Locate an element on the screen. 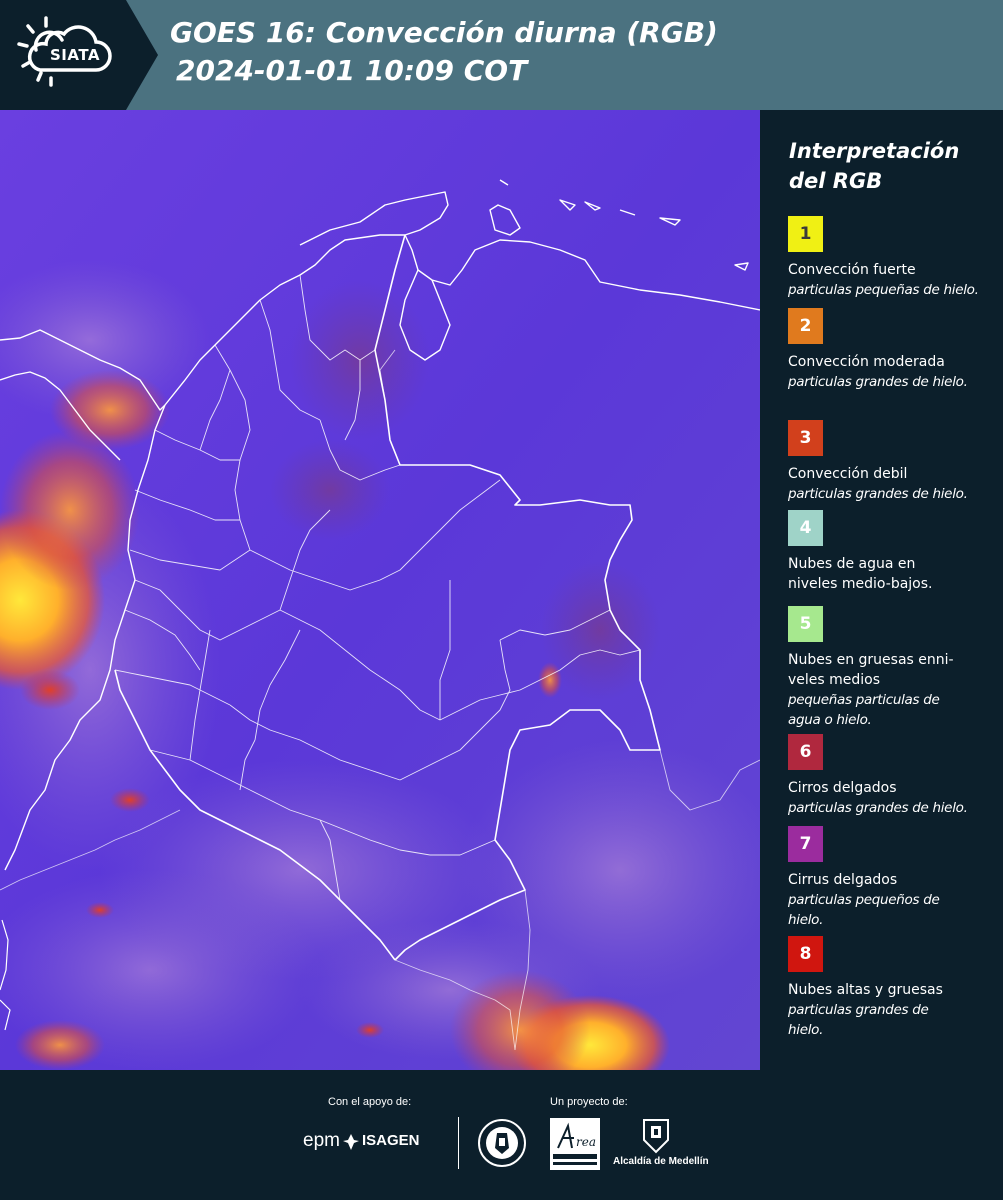 This screenshot has height=1200, width=1003. legend-label-2: Convección moderada is located at coordinates (866, 362).